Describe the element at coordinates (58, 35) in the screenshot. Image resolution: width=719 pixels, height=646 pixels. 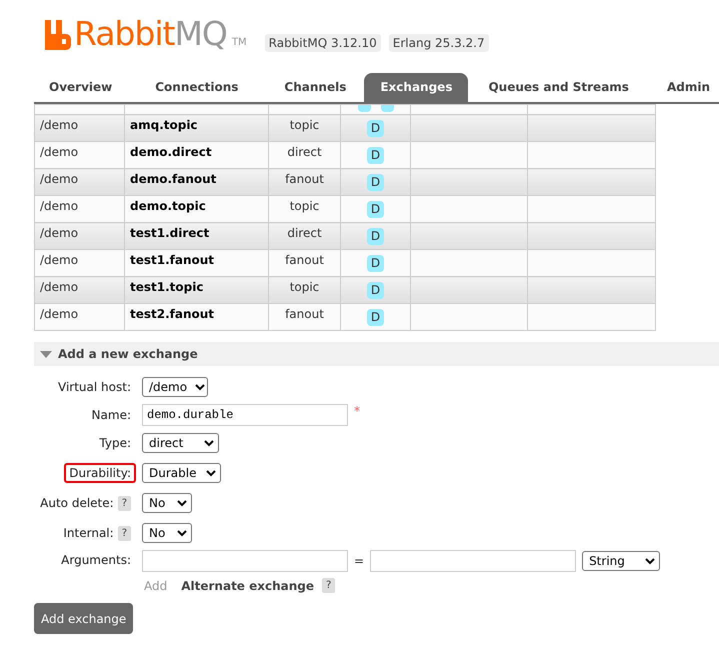
I see `rabbit-logo-icon` at that location.